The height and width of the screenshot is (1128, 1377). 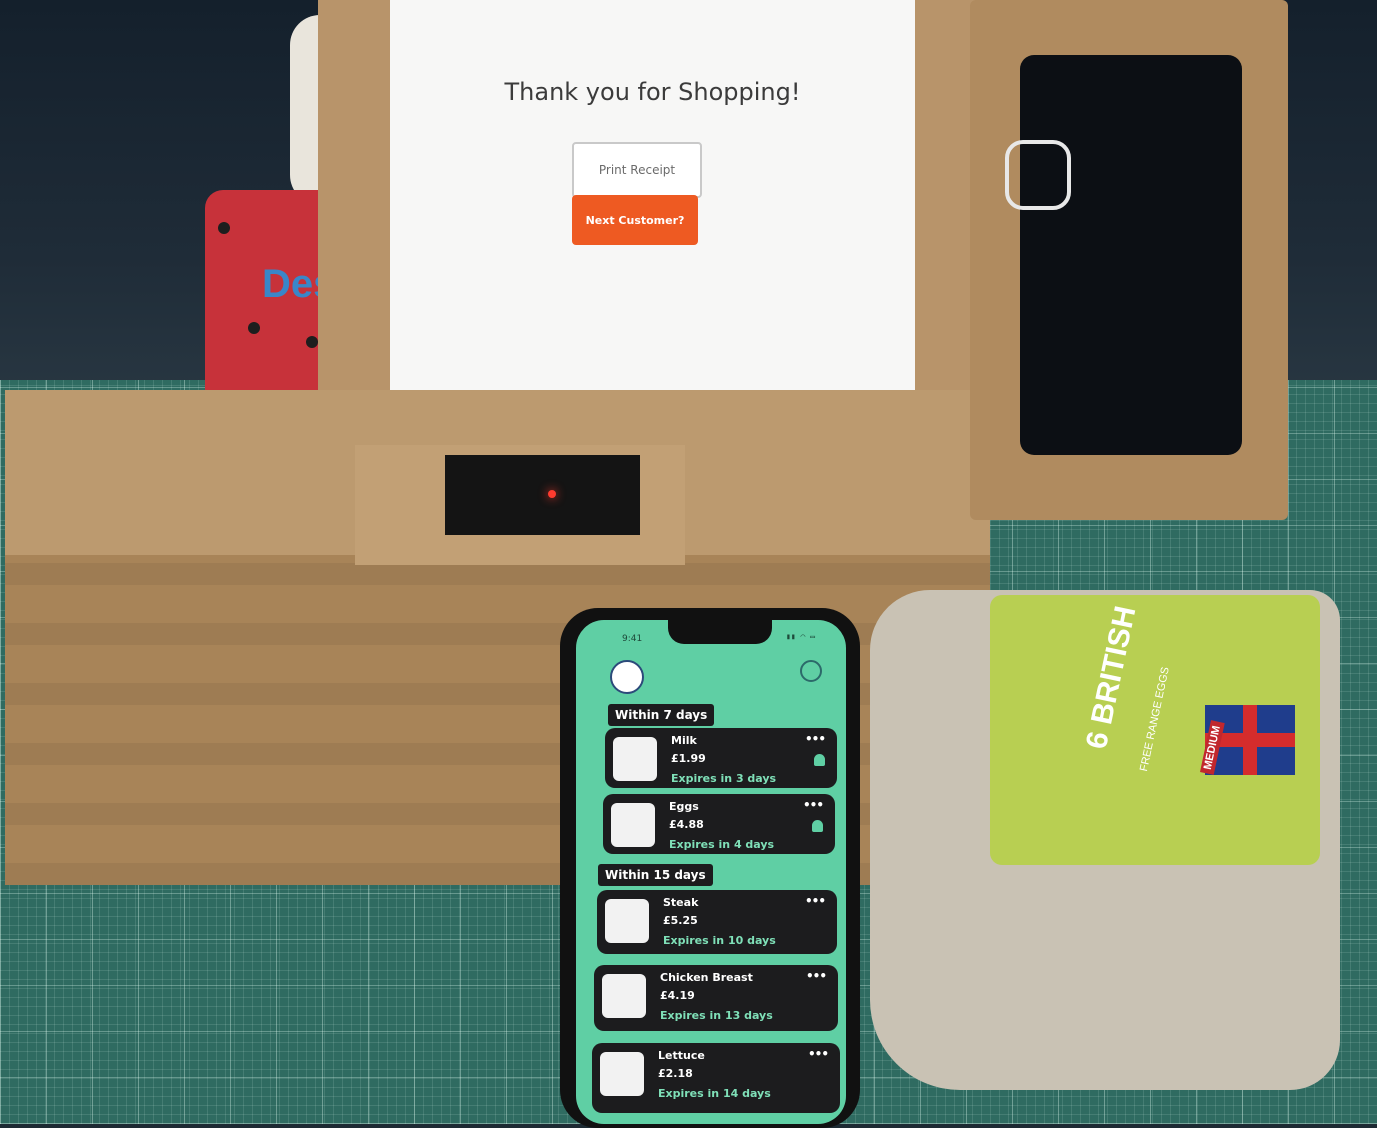 I want to click on steak-thumbnail, so click(x=627, y=921).